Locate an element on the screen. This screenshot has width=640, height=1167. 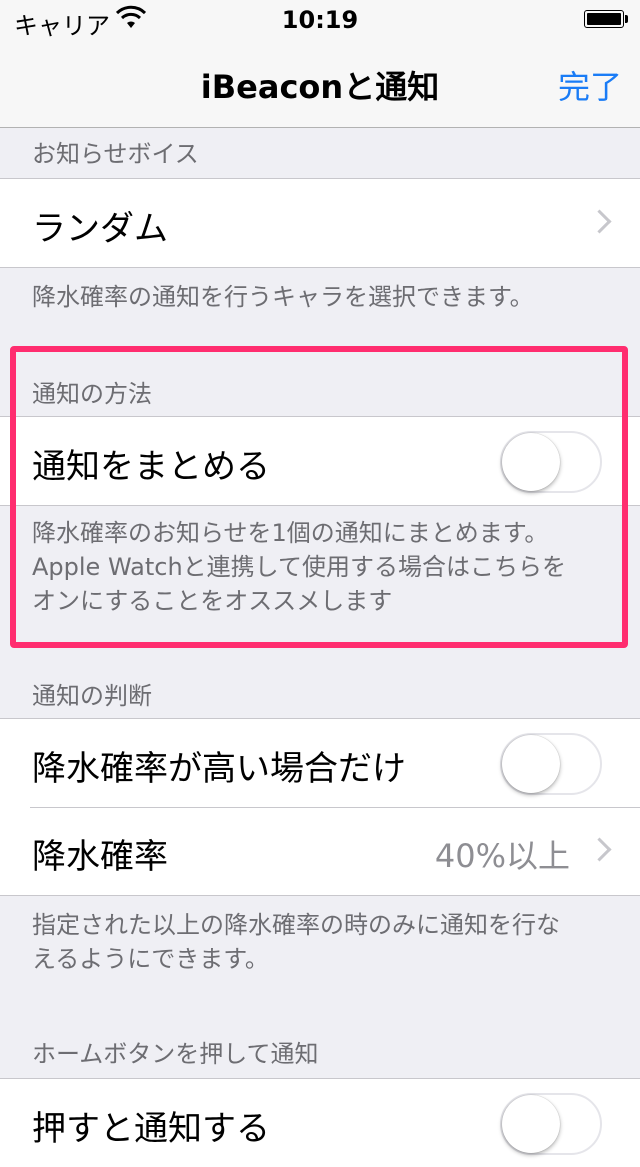
method-footer-line: 降水確率のお知らせを1個の通知にまとめます。 is located at coordinates (290, 533).